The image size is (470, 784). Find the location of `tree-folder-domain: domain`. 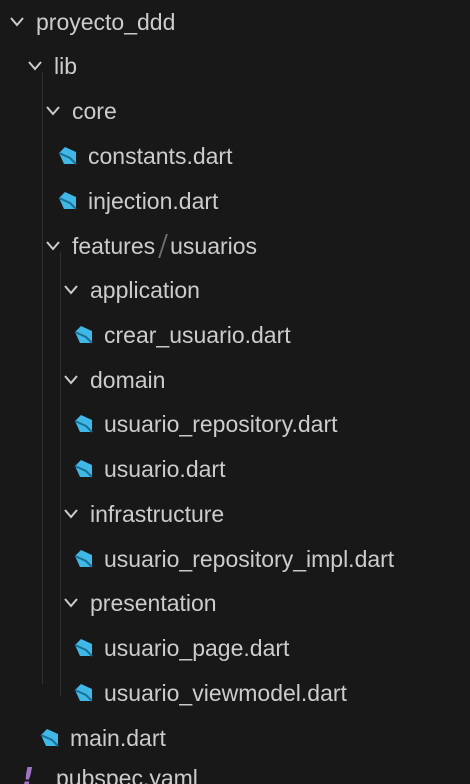

tree-folder-domain: domain is located at coordinates (235, 380).